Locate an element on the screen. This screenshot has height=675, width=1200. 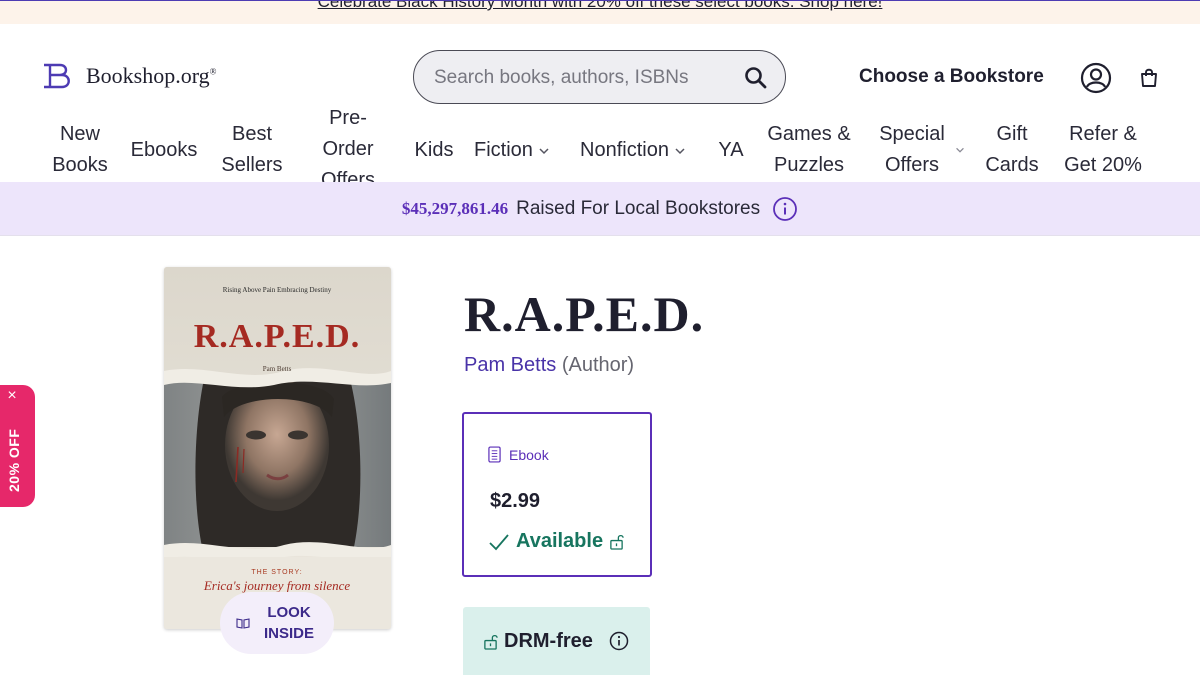
raised-amount: $45,297,861.46 is located at coordinates (455, 208).